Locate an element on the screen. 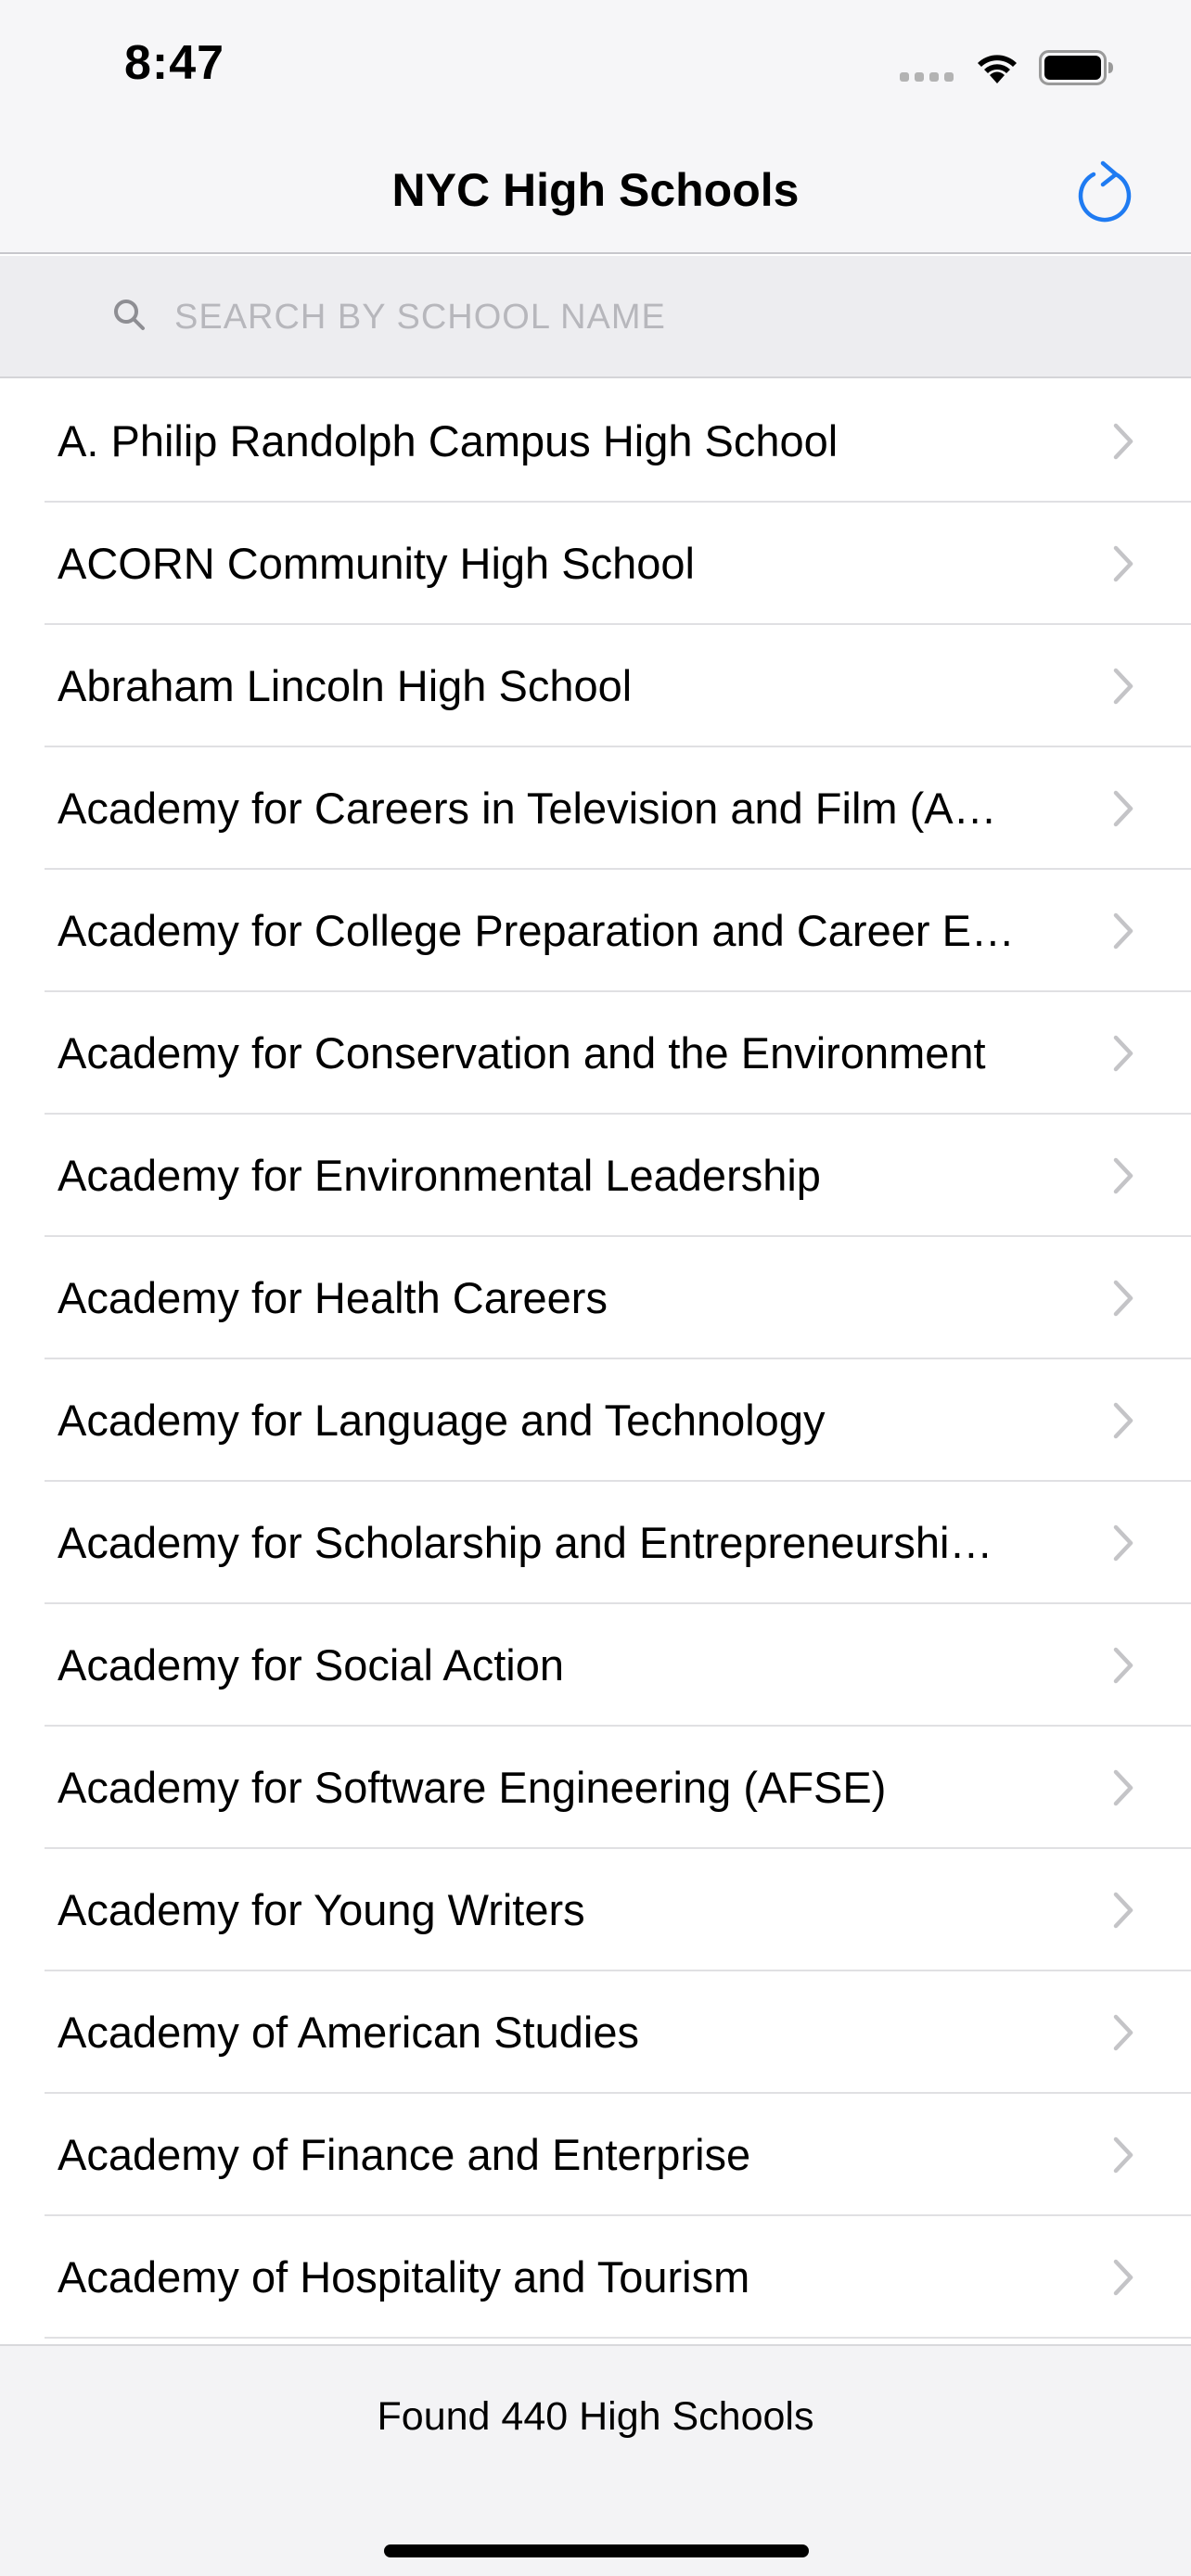 The width and height of the screenshot is (1191, 2576). list-item: Academy for Software Engineering (AFSE) is located at coordinates (595, 1788).